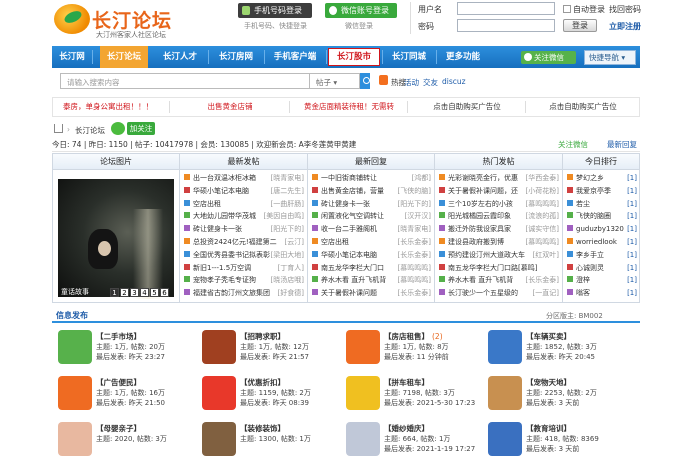 This screenshot has width=690, height=456. Describe the element at coordinates (118, 382) in the screenshot. I see `category-label: 【广告便民】` at that location.